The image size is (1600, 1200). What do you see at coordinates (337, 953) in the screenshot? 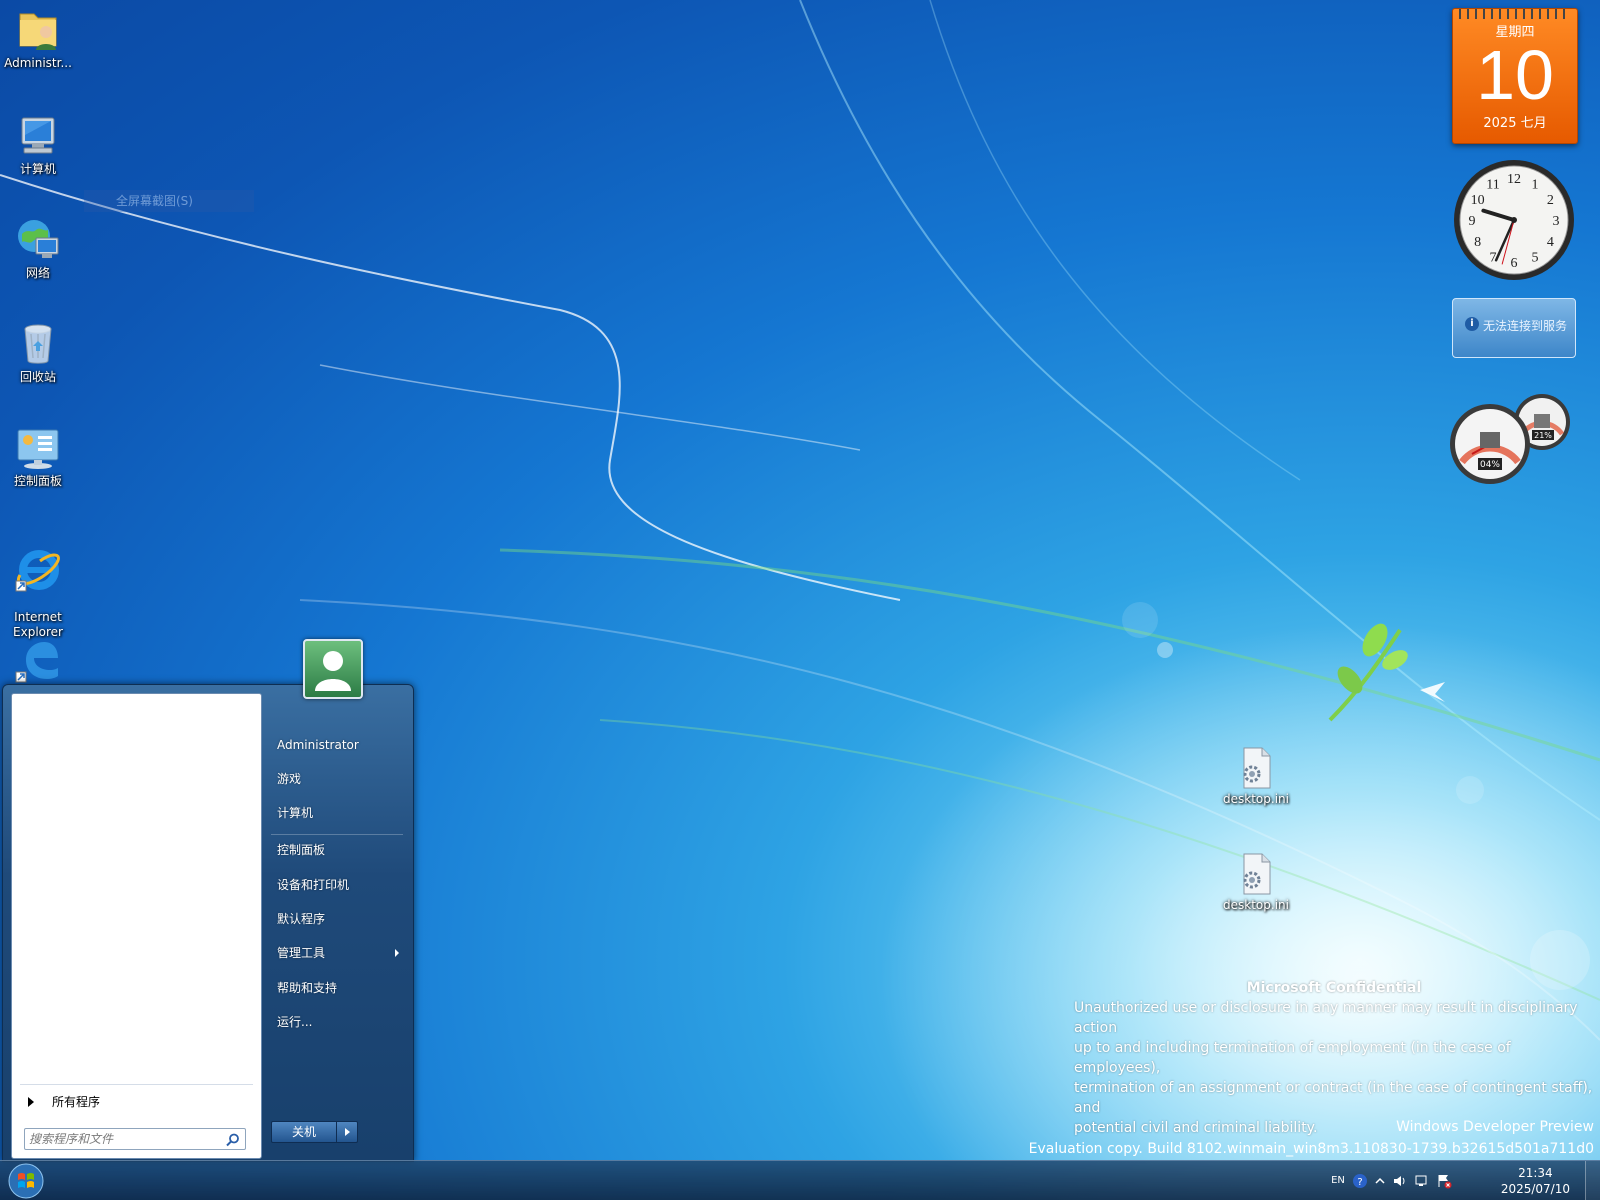
I see `start-item-admin-tools: 管理工具` at bounding box center [337, 953].